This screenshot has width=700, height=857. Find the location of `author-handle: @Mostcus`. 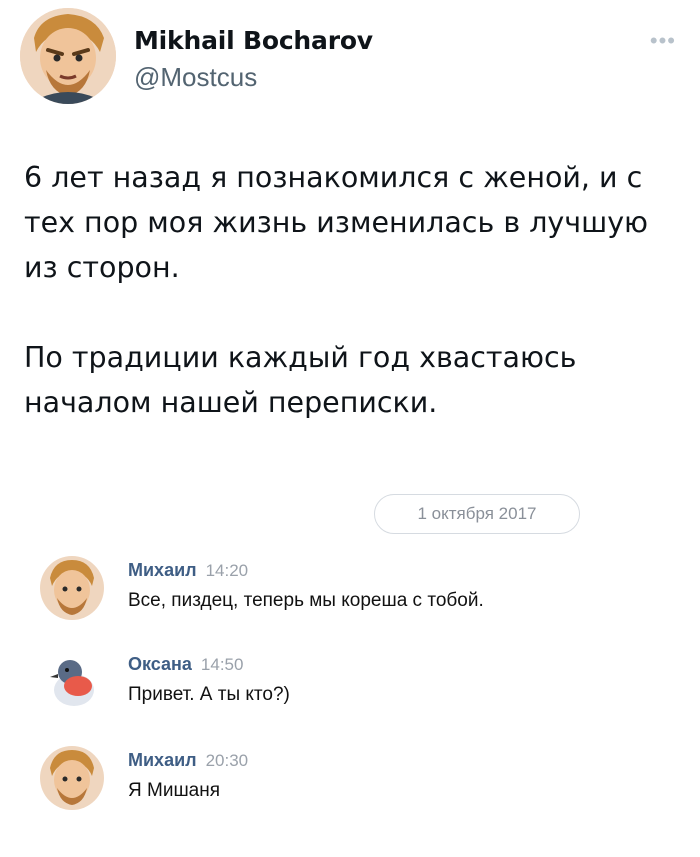

author-handle: @Mostcus is located at coordinates (195, 77).